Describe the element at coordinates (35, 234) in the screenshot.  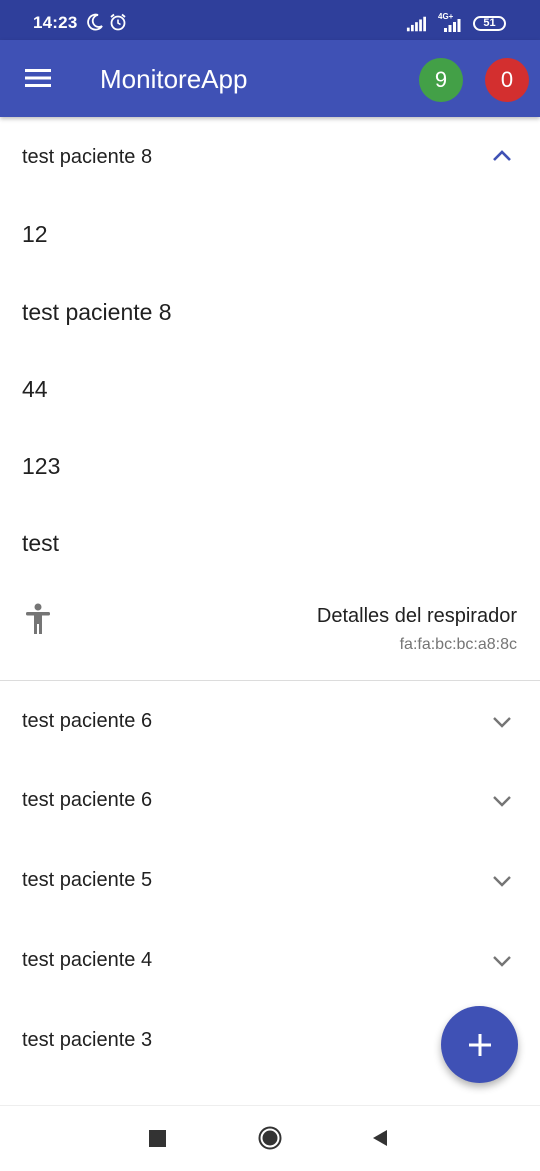
I see `patient-field-value: 12` at that location.